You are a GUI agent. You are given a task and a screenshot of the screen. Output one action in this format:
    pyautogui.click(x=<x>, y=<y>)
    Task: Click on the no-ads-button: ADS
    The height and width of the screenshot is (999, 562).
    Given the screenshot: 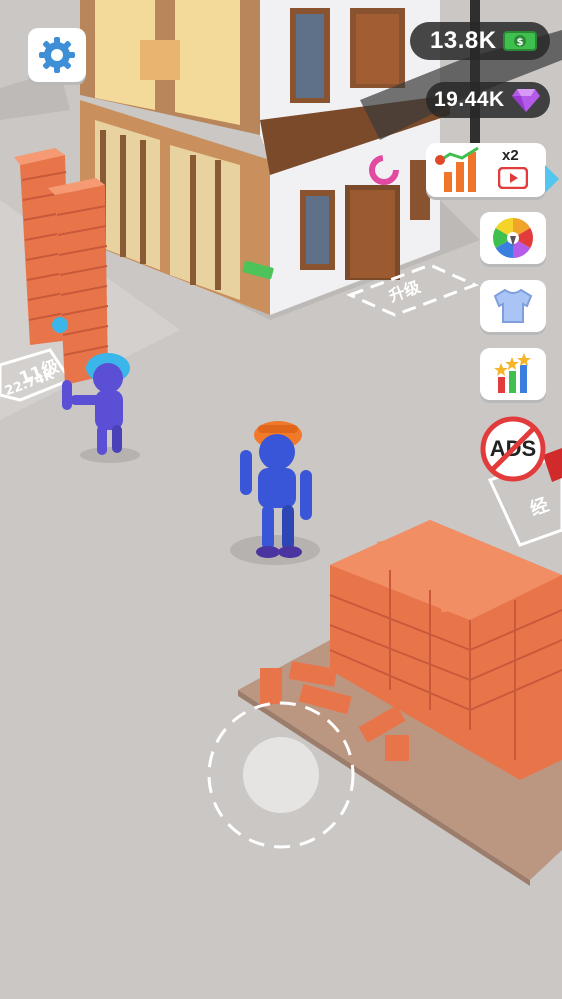 What is the action you would take?
    pyautogui.click(x=513, y=449)
    